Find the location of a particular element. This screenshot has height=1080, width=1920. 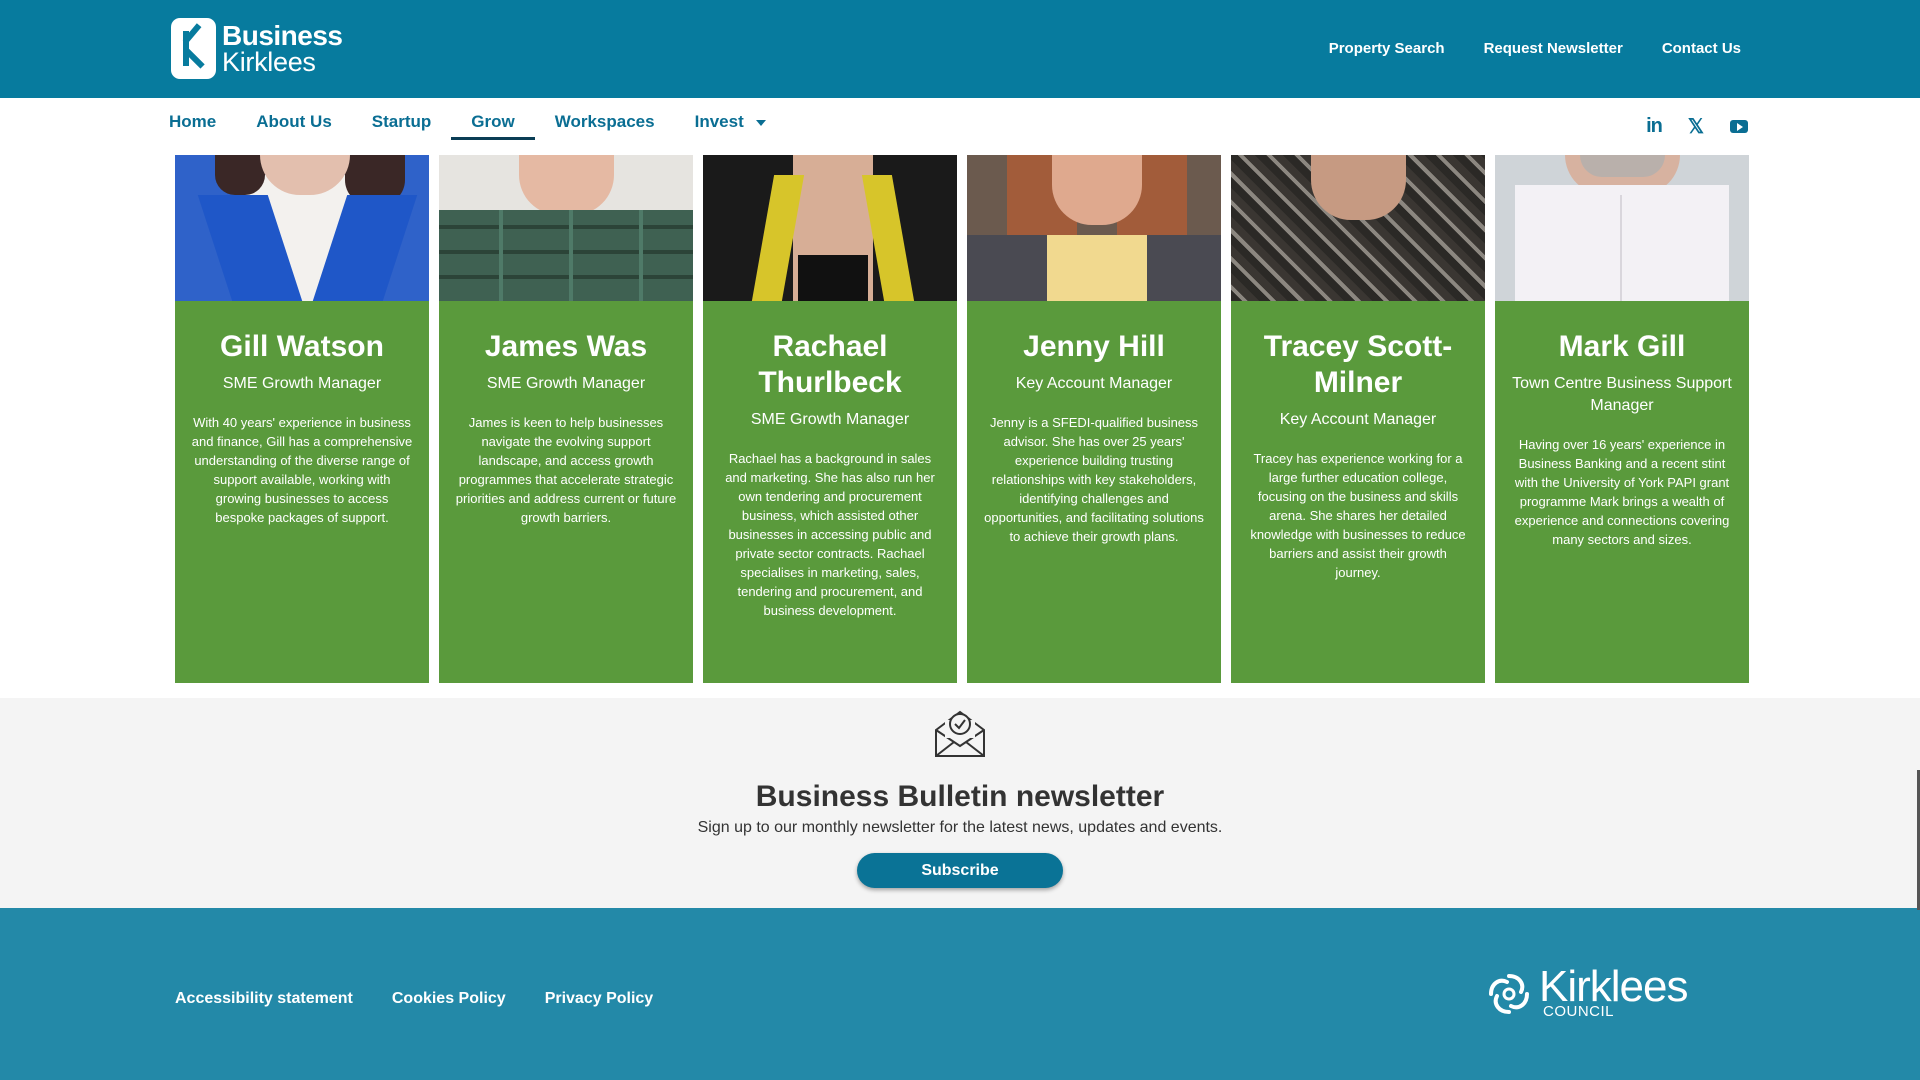

logo-line1: Business is located at coordinates (282, 35).